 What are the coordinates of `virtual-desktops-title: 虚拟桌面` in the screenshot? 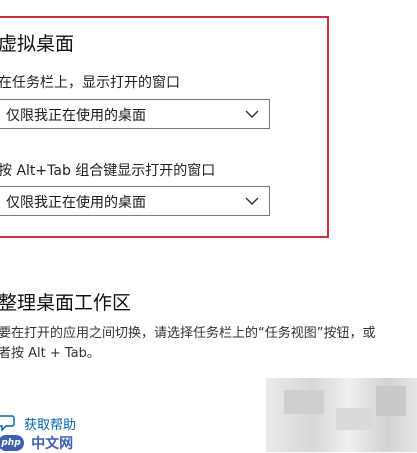 It's located at (37, 44).